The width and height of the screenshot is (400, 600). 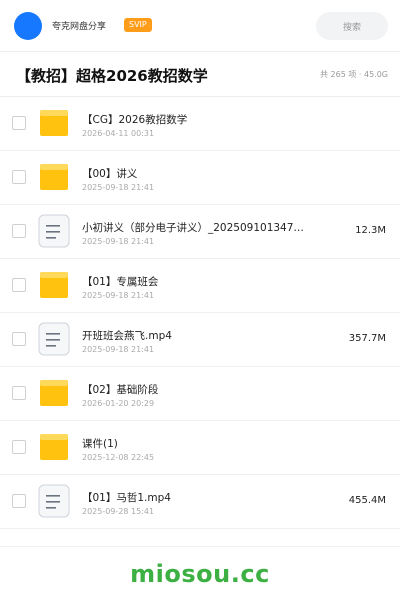 I want to click on search-input: 搜索, so click(x=352, y=26).